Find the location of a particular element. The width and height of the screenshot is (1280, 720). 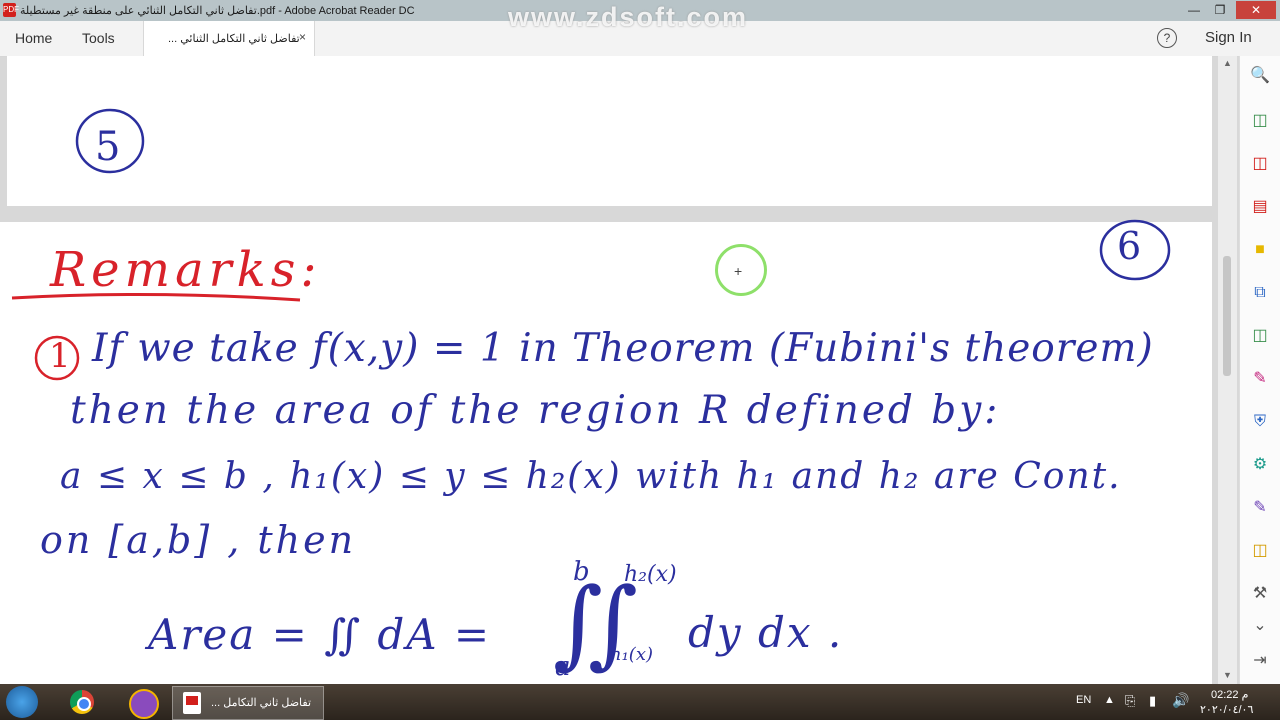

close-window-icon: ✕ is located at coordinates (1256, 10).